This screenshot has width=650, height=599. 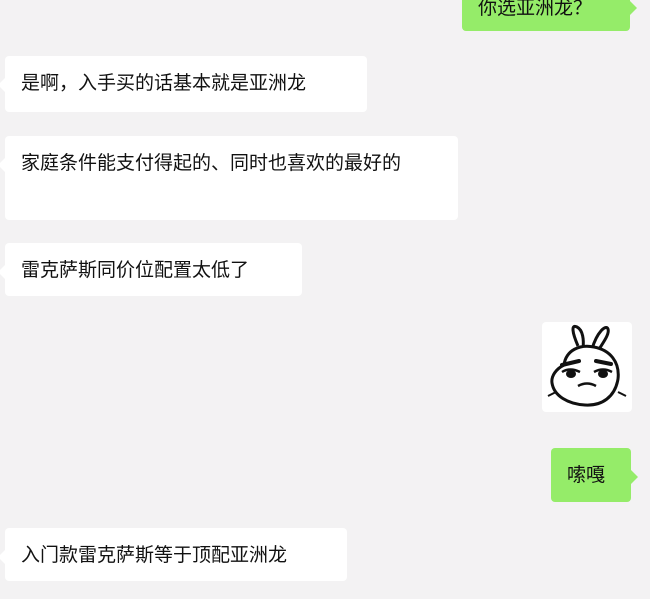 What do you see at coordinates (154, 555) in the screenshot?
I see `message-text: 入门款雷克萨斯等于顶配亚洲龙` at bounding box center [154, 555].